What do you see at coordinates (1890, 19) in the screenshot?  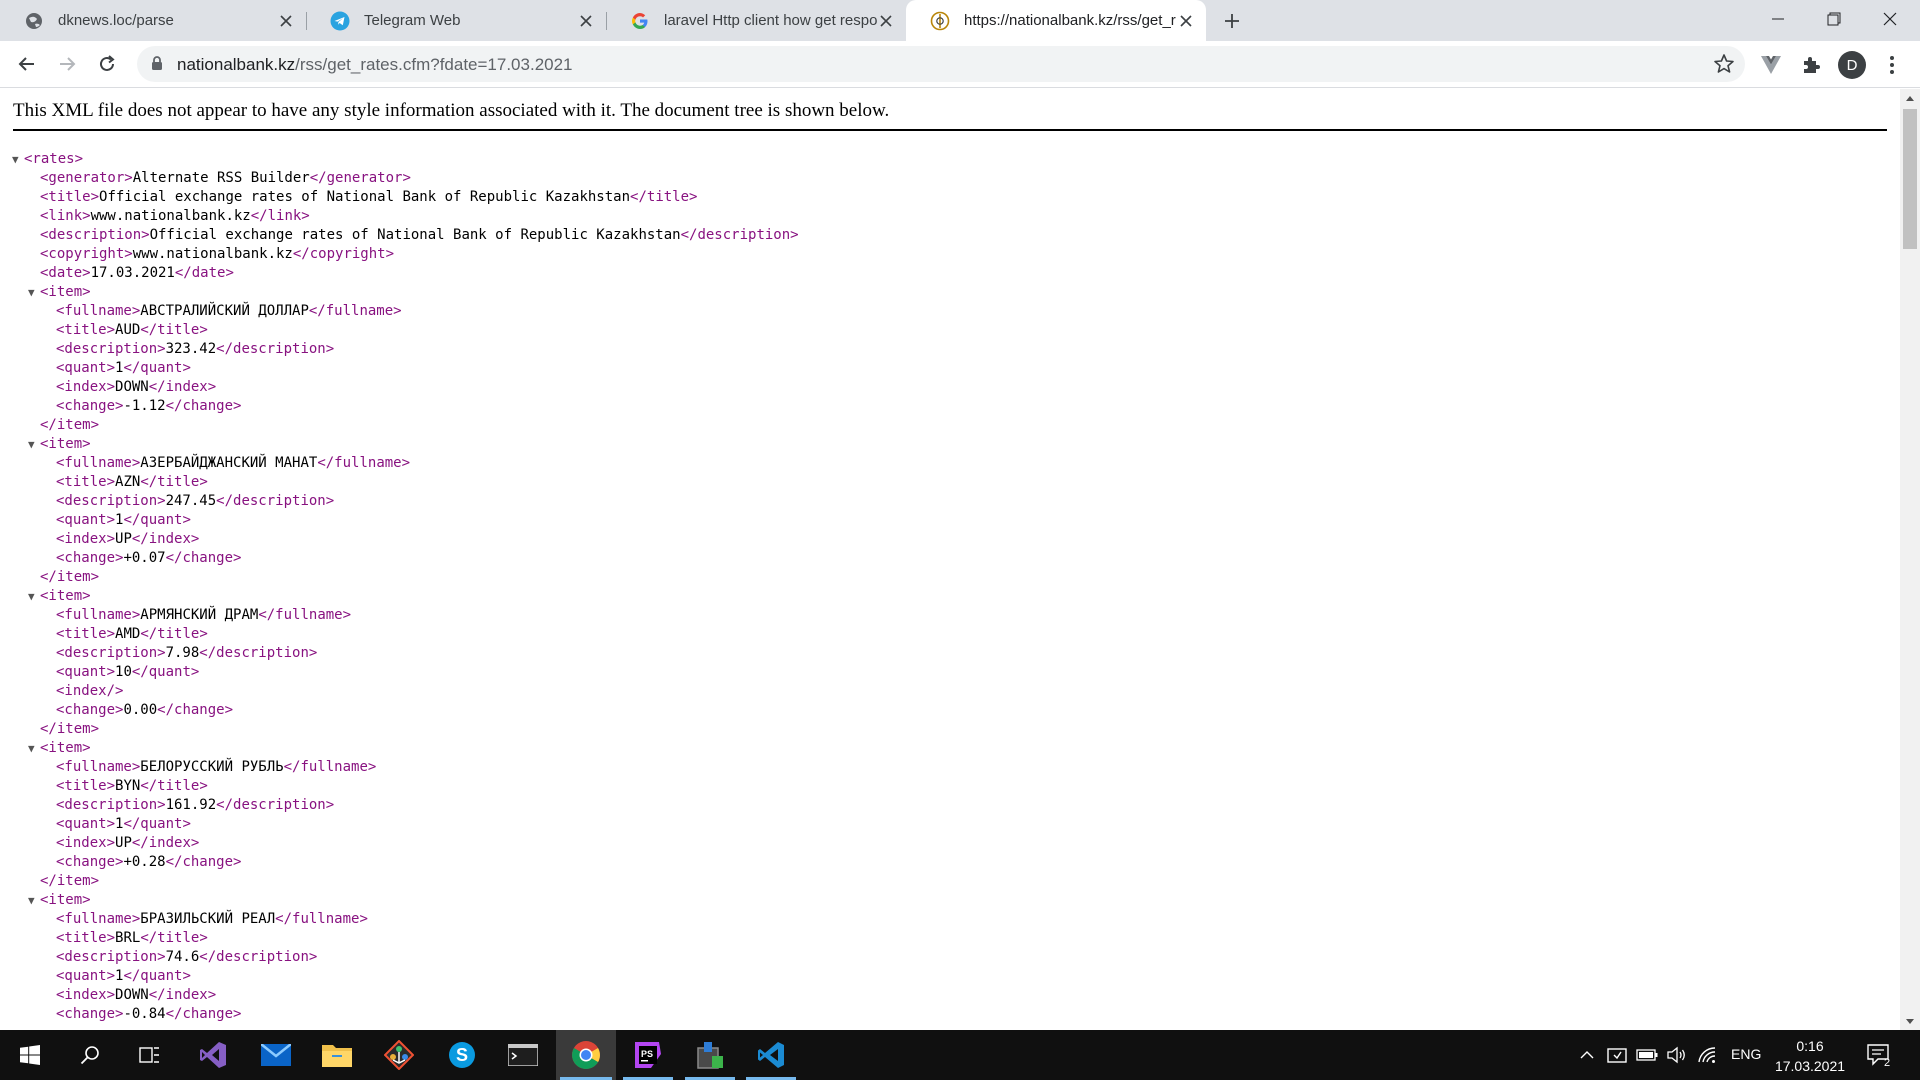 I see `window-close-icon` at bounding box center [1890, 19].